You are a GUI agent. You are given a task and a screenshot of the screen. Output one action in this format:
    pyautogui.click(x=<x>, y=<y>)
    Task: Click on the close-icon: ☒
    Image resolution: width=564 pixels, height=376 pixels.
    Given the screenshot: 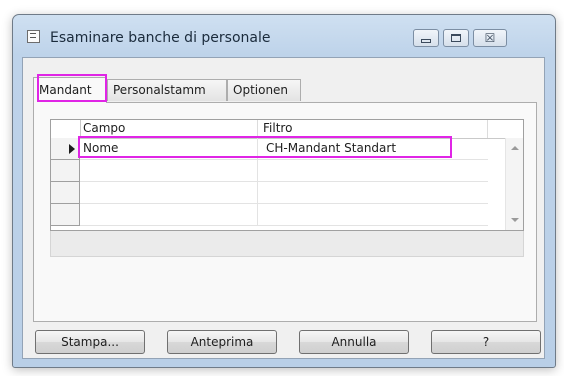 What is the action you would take?
    pyautogui.click(x=490, y=38)
    